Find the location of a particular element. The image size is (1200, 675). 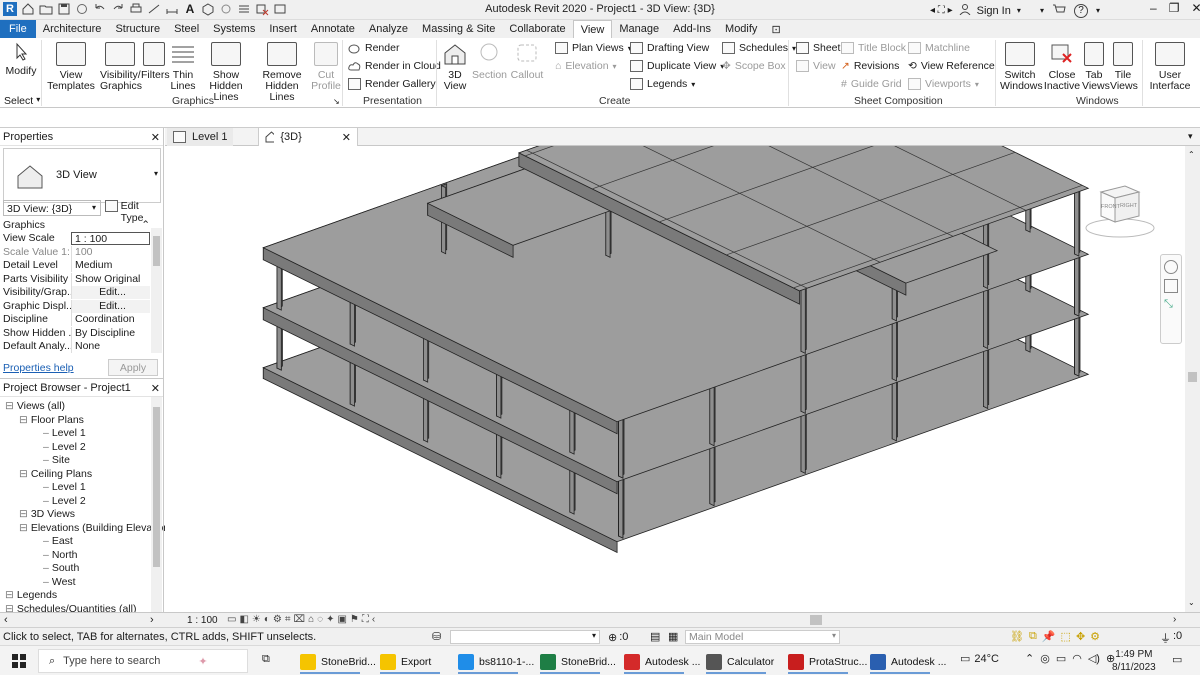

visibility-graphics-button: Visibility/ Graphics is located at coordinates (121, 67).